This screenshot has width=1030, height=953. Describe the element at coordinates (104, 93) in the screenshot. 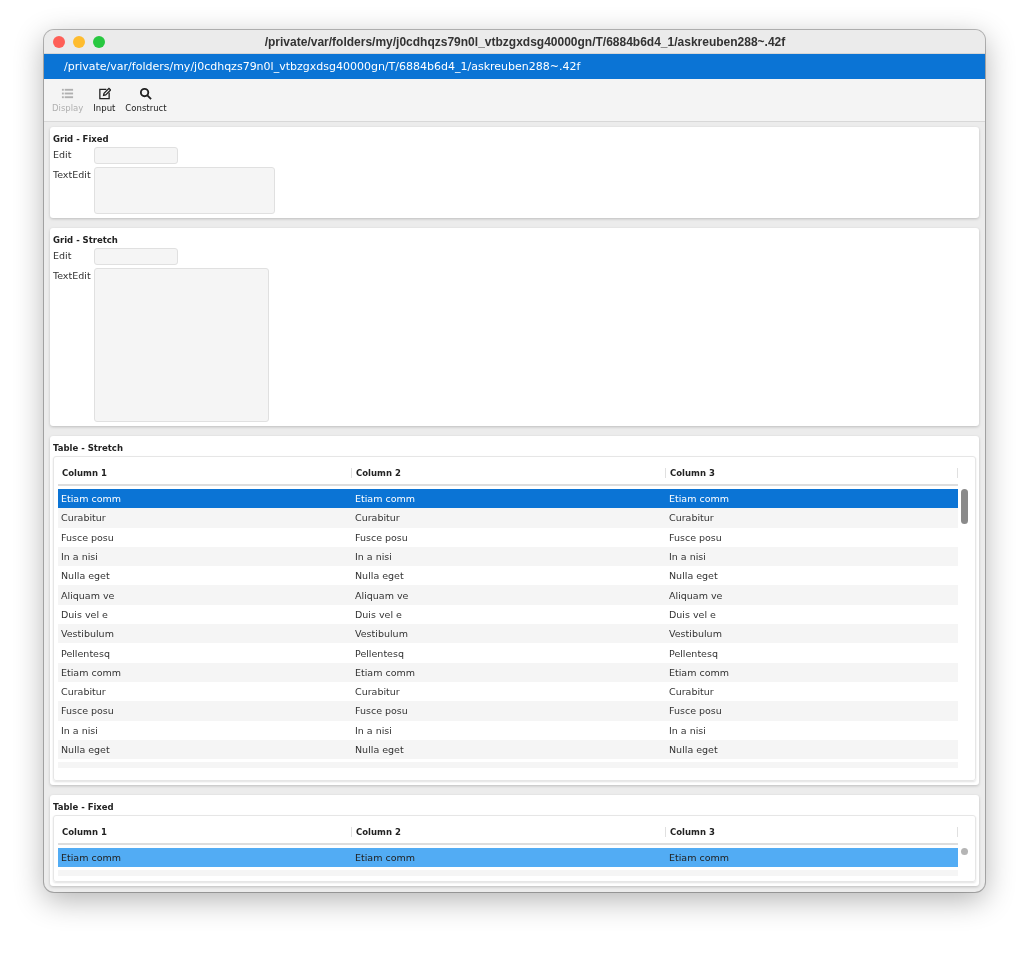

I see `edit-icon` at that location.